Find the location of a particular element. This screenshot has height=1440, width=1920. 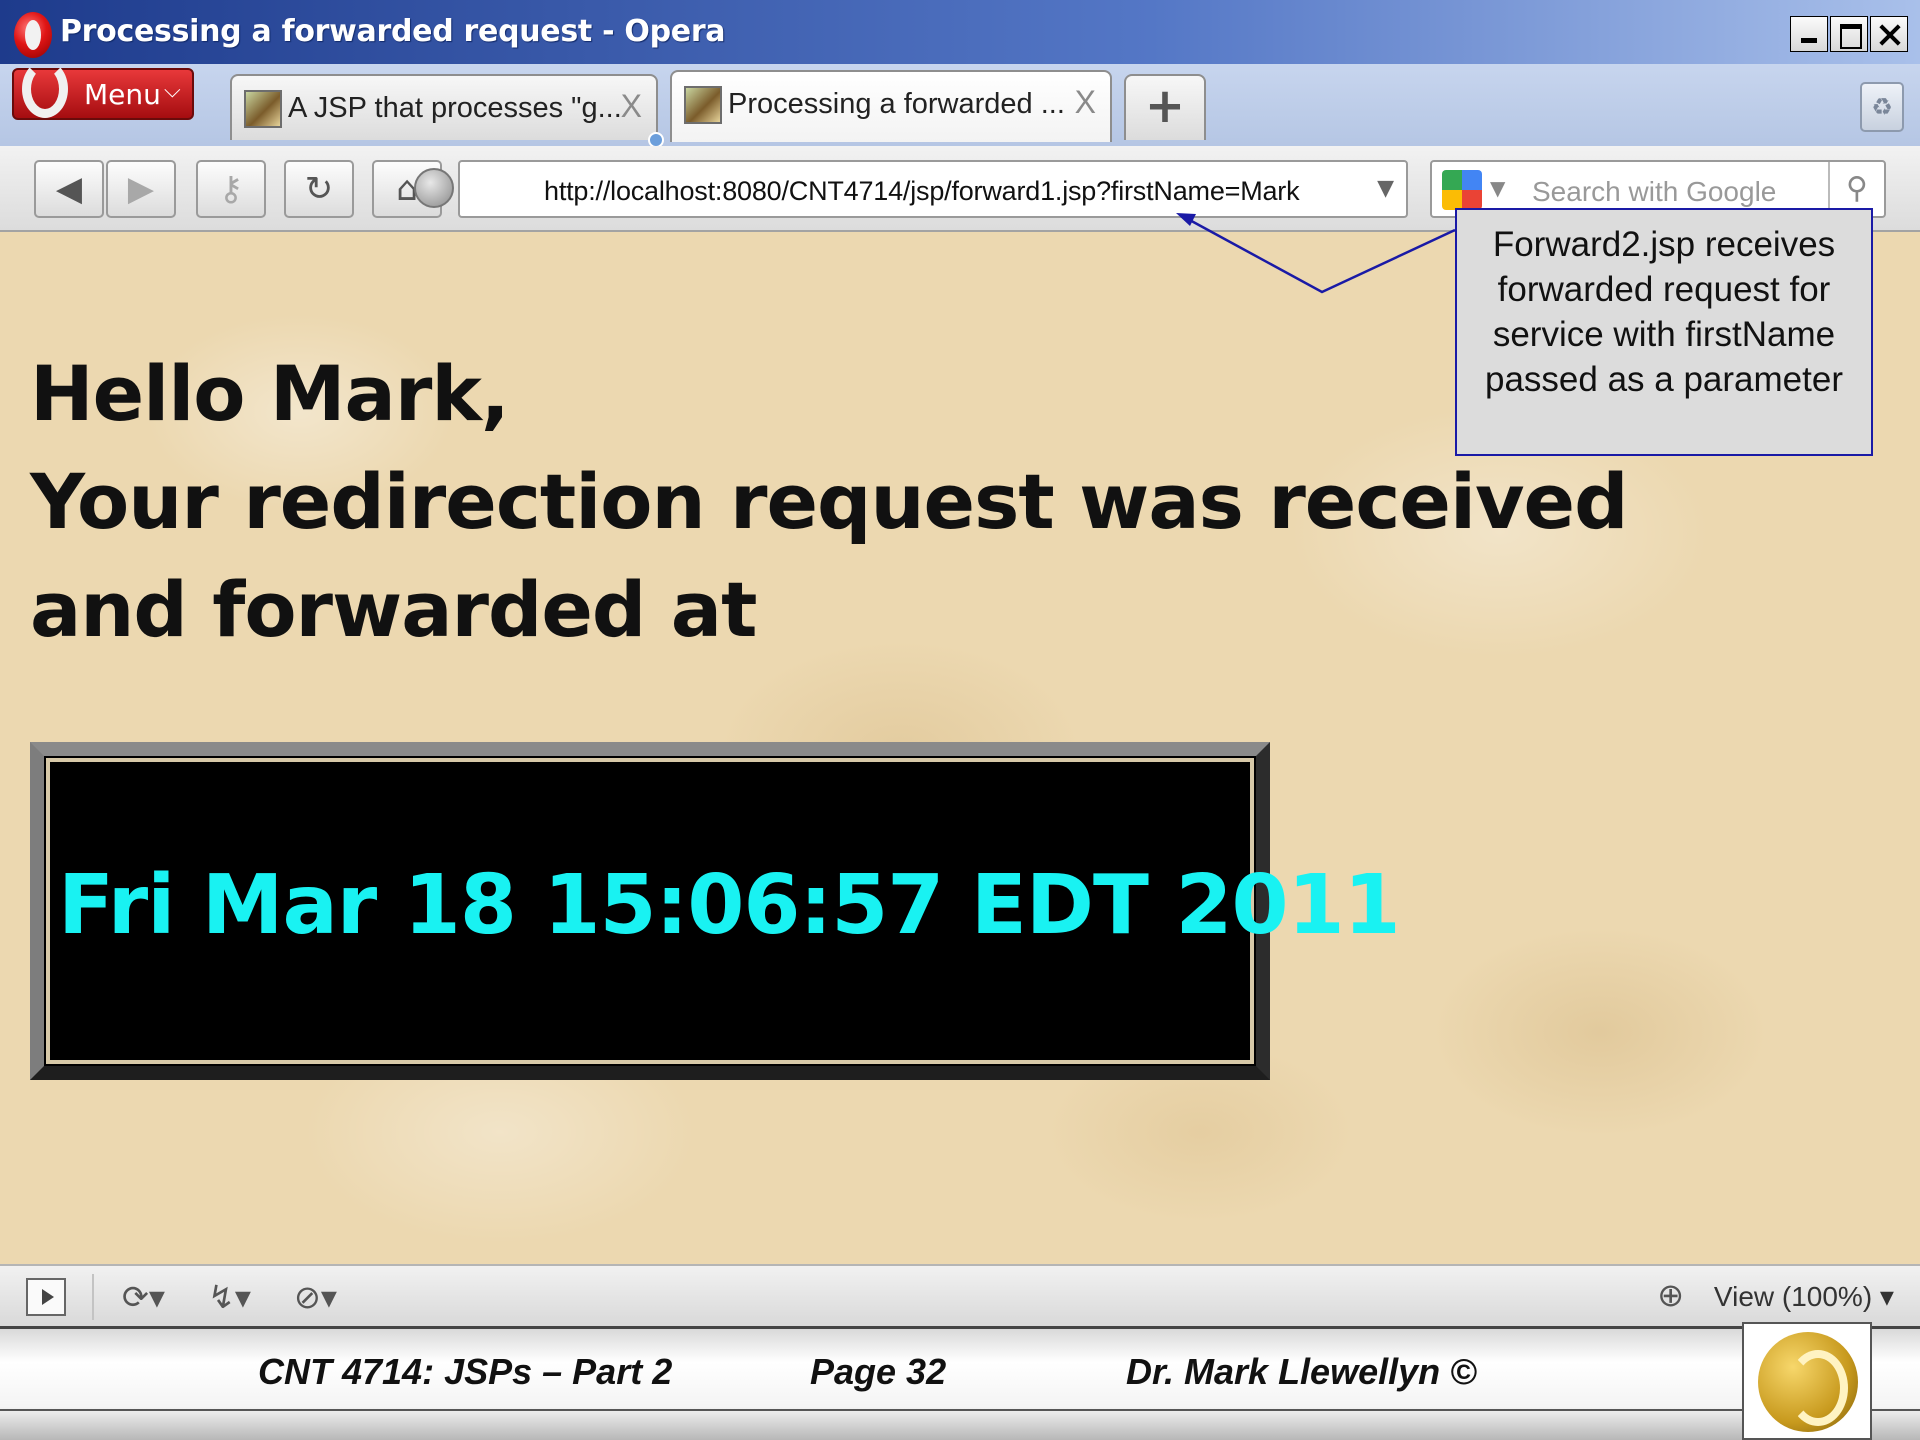

page-number: Page 32 is located at coordinates (878, 1371).